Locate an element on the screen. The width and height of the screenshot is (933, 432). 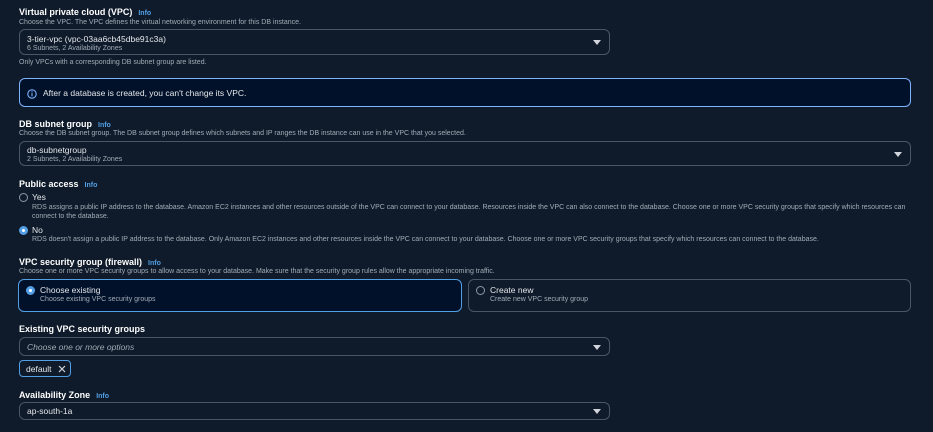
existing-groups-multiselect: Choose one or more options is located at coordinates (314, 346).